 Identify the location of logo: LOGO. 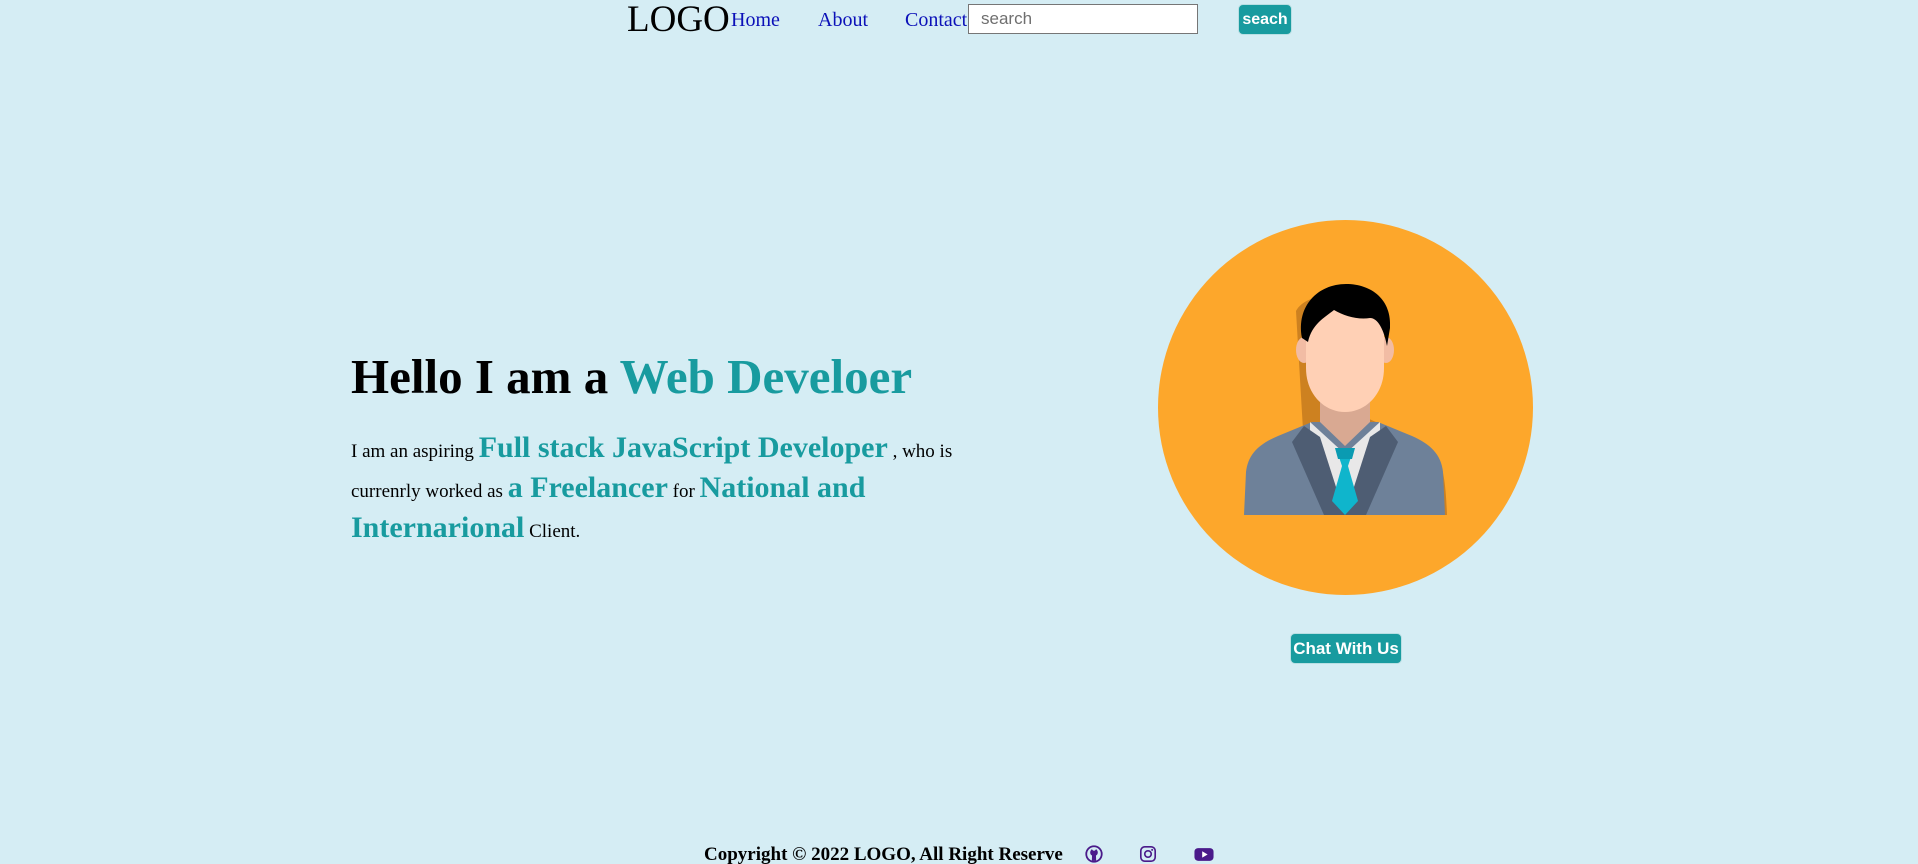
(678, 20).